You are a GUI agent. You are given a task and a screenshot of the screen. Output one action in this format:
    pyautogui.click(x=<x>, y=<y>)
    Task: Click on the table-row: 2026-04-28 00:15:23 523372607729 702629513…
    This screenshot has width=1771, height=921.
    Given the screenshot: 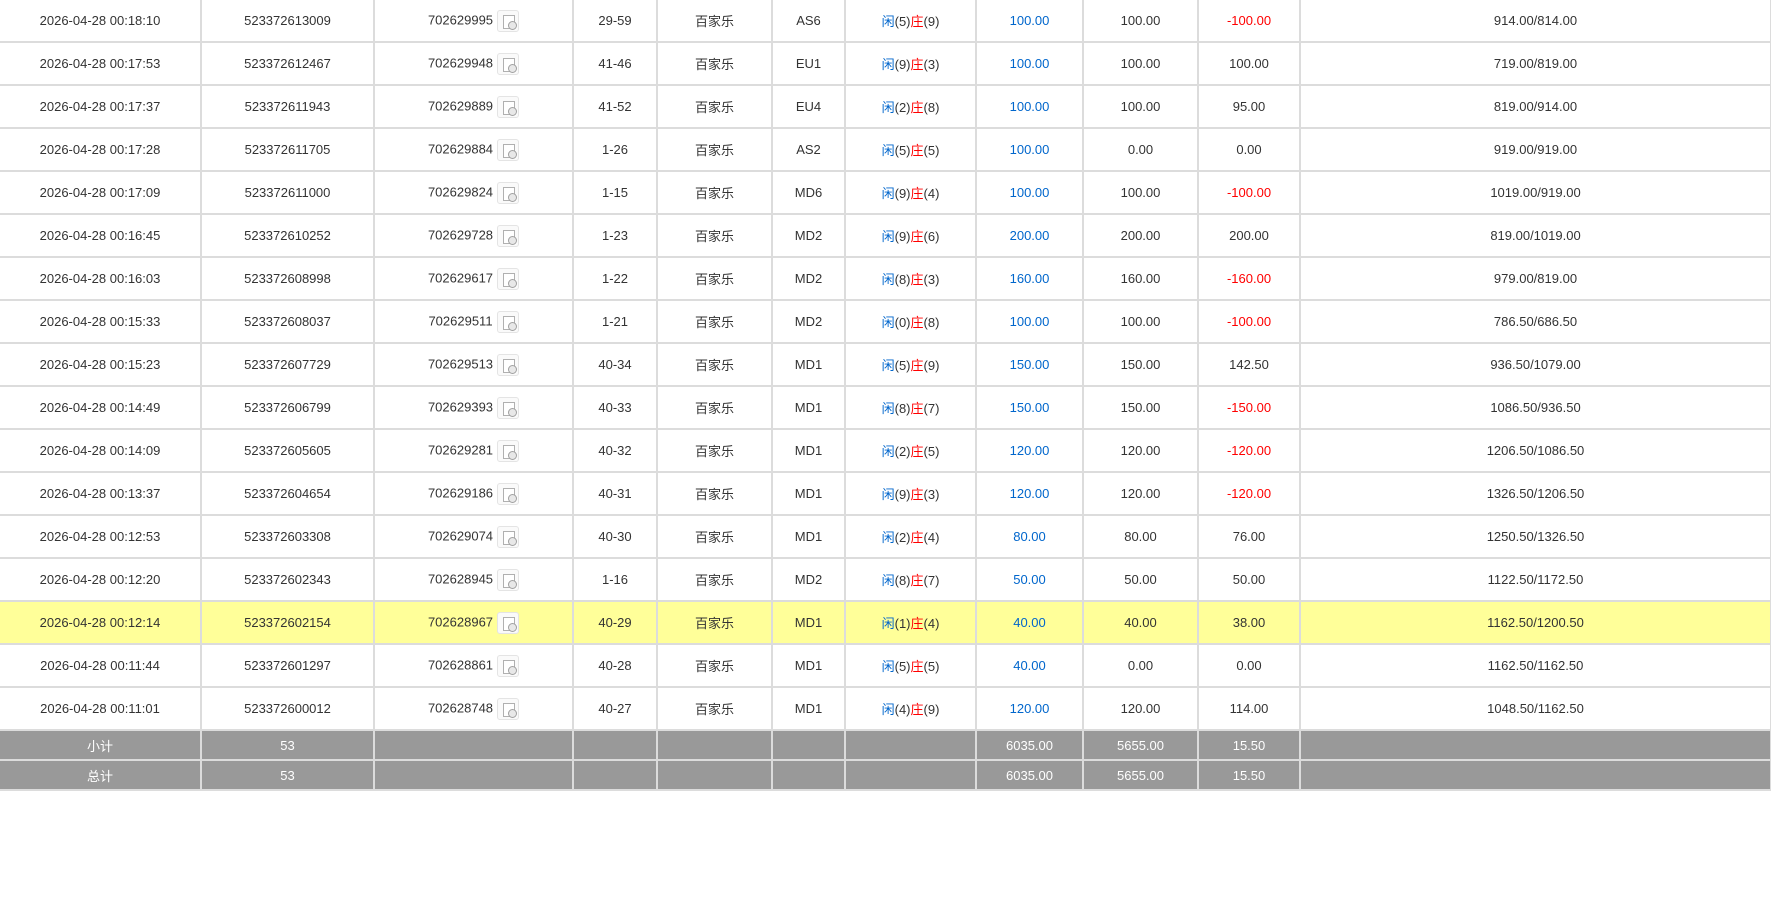 What is the action you would take?
    pyautogui.click(x=885, y=365)
    